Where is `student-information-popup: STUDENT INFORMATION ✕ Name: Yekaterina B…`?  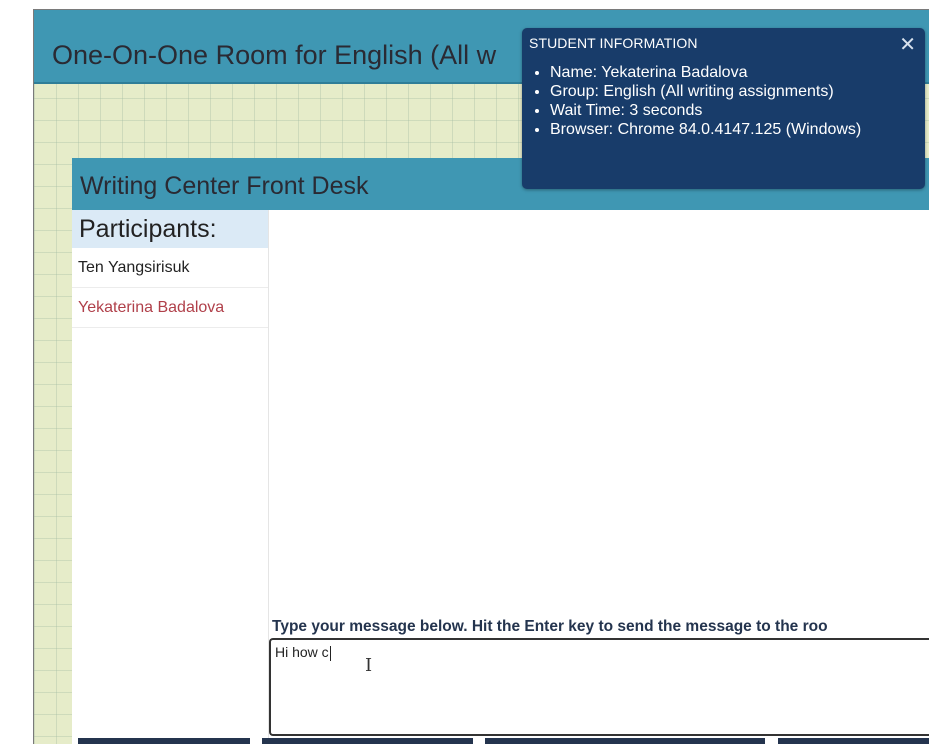 student-information-popup: STUDENT INFORMATION ✕ Name: Yekaterina B… is located at coordinates (723, 108).